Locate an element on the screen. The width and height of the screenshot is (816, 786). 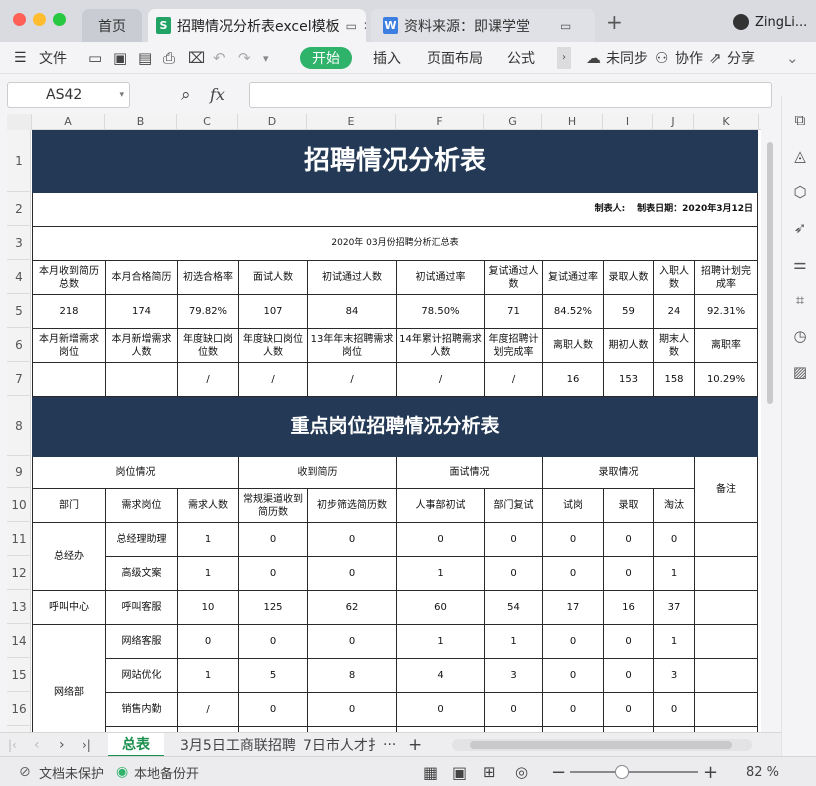
last-sheet-icon: ›| is located at coordinates (86, 745).